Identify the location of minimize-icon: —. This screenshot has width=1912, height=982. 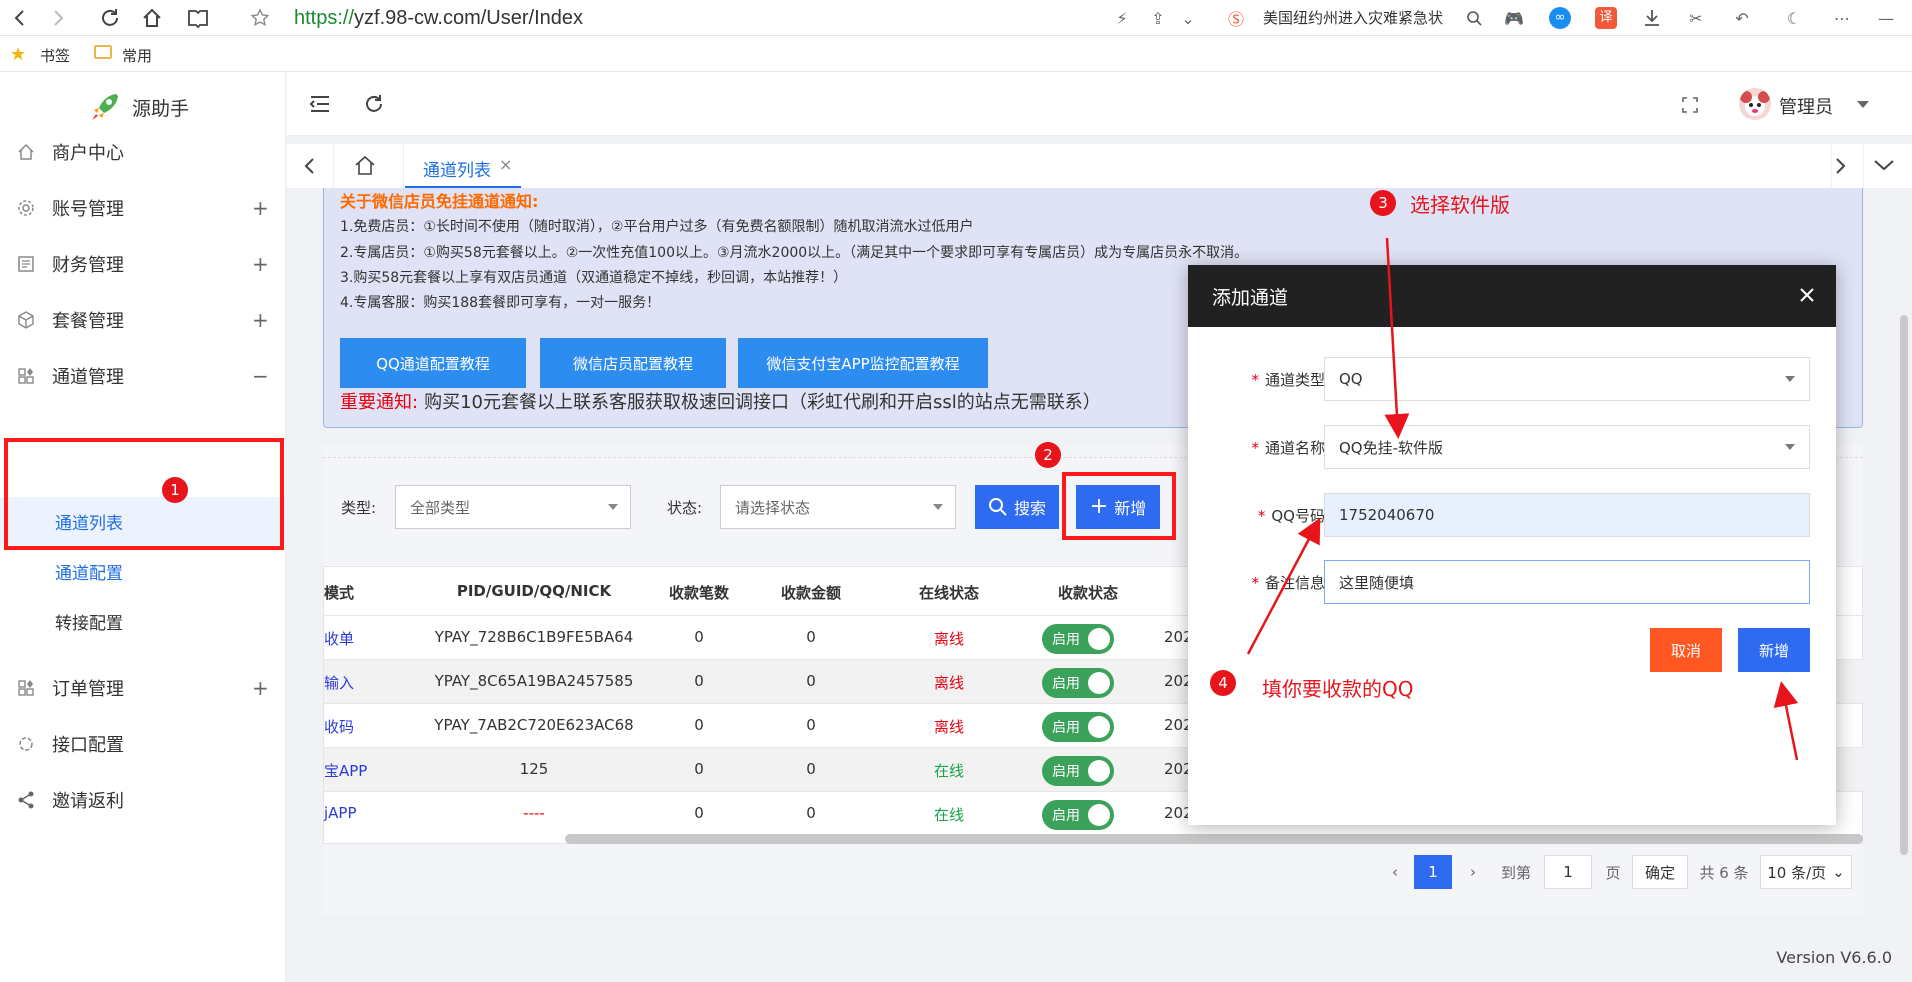
(1886, 18).